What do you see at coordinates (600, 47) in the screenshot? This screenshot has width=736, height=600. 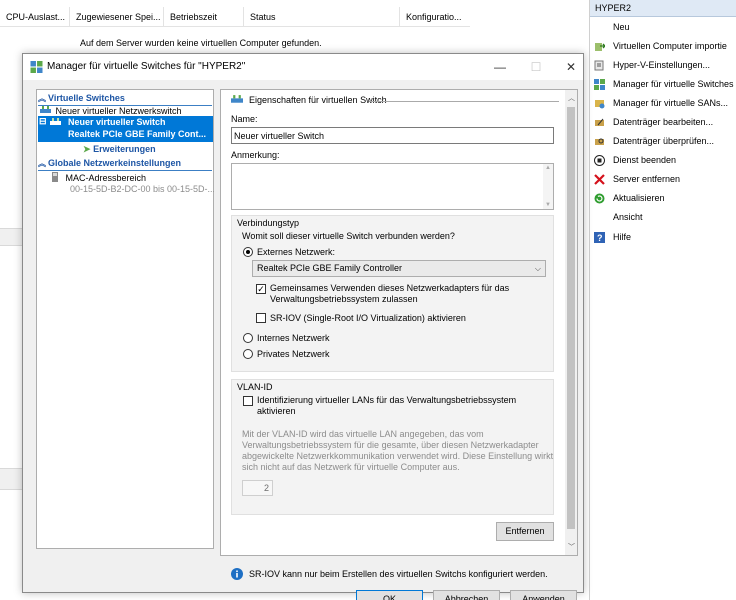 I see `import-icon` at bounding box center [600, 47].